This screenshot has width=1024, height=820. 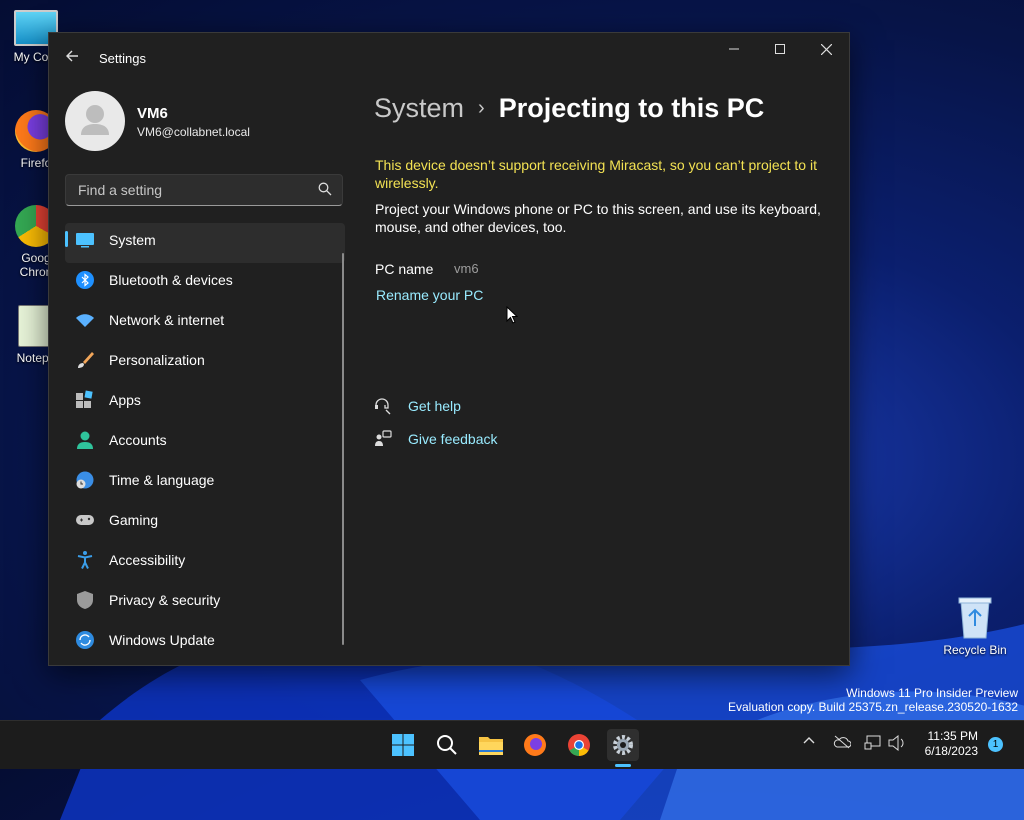 What do you see at coordinates (157, 360) in the screenshot?
I see `nav-item-label: Personalization` at bounding box center [157, 360].